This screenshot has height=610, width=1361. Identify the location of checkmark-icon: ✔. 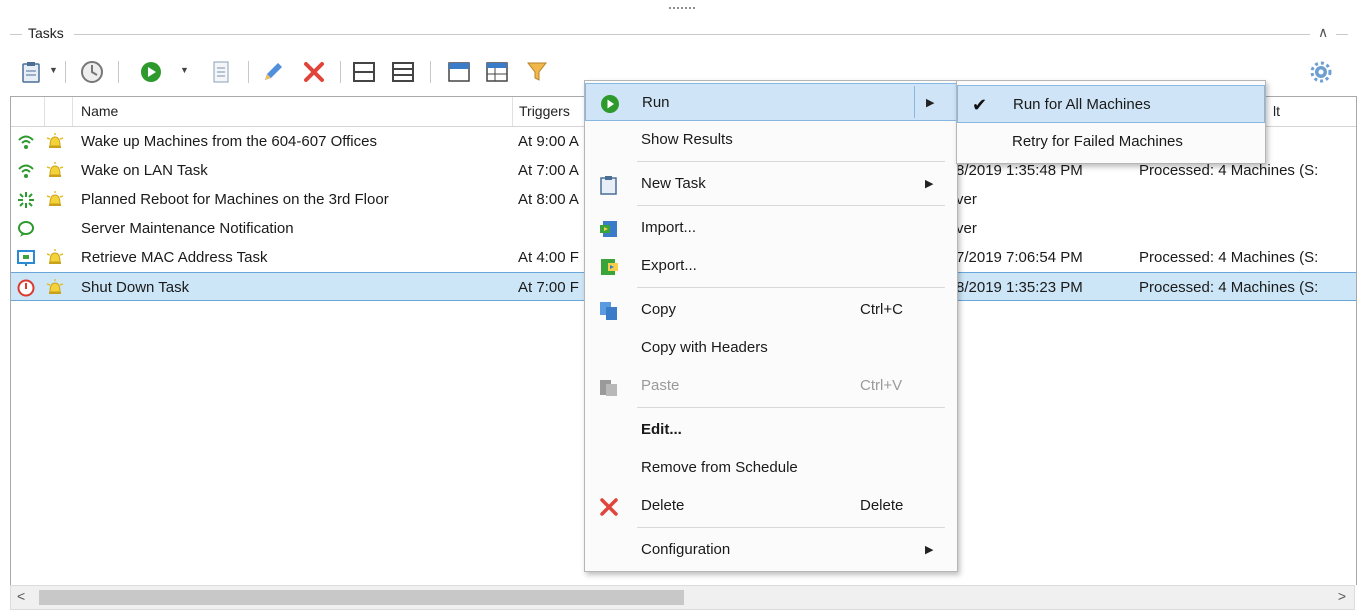
(980, 105).